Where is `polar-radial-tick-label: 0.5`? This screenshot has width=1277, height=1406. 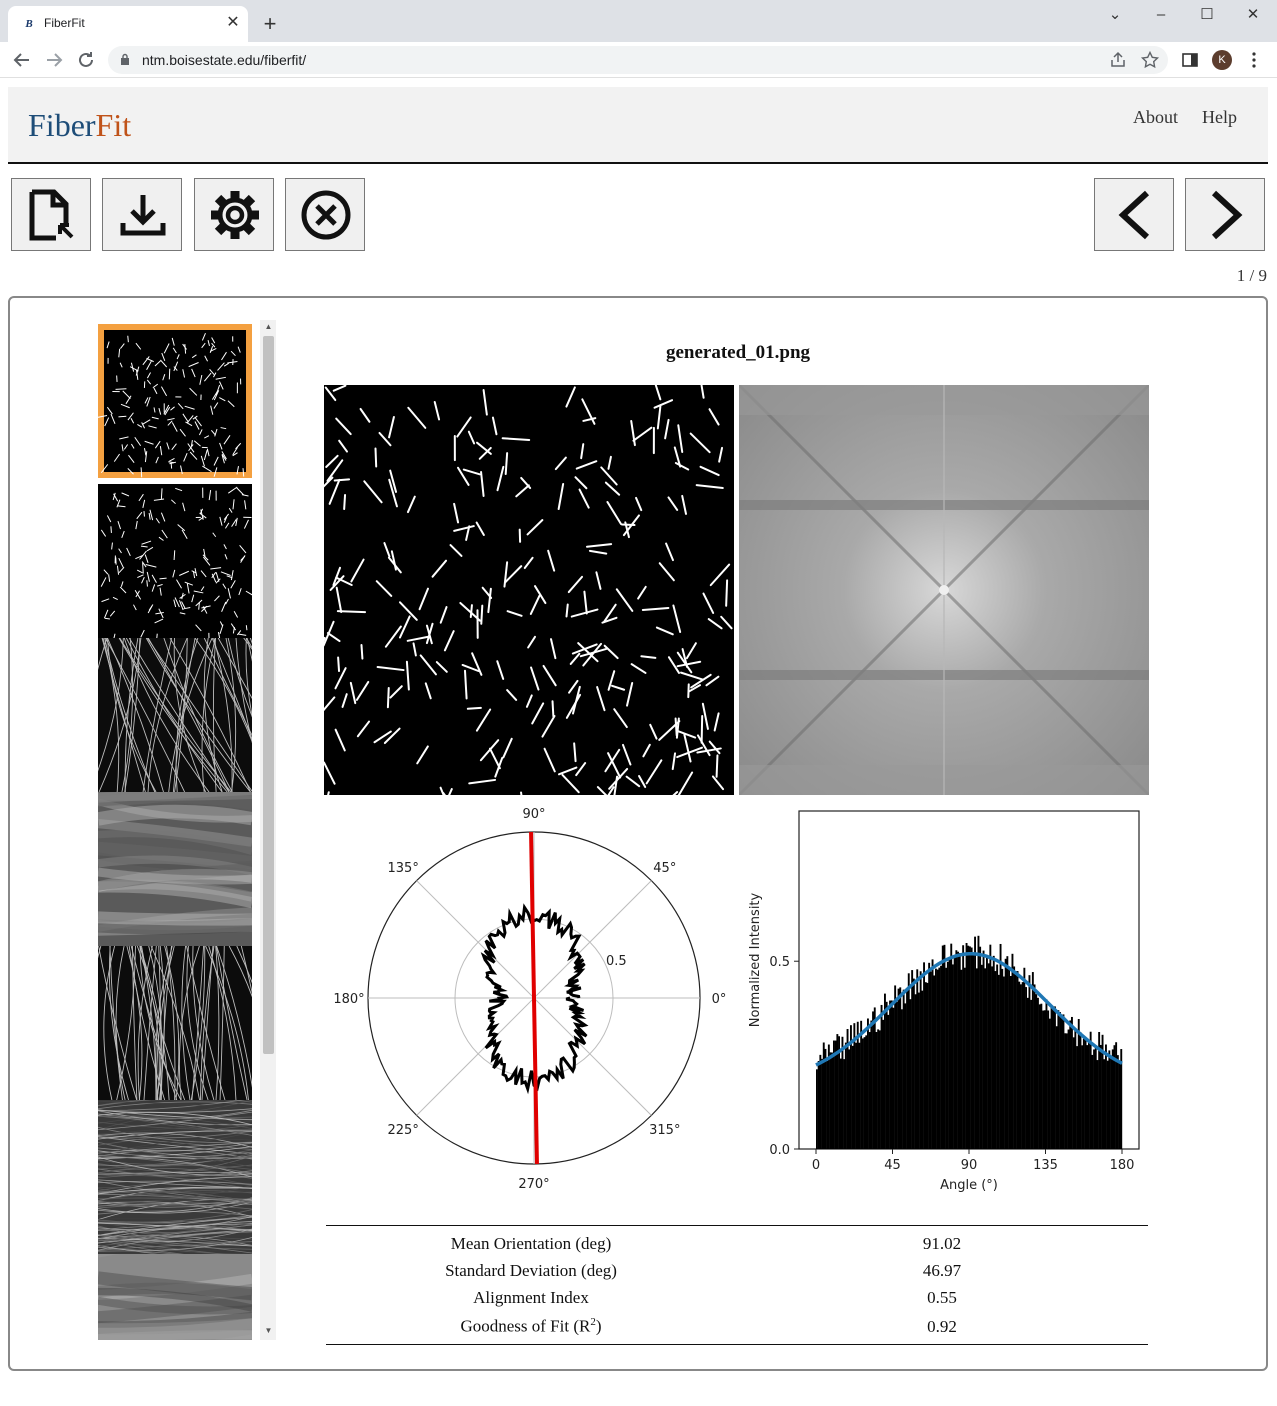
polar-radial-tick-label: 0.5 is located at coordinates (616, 961).